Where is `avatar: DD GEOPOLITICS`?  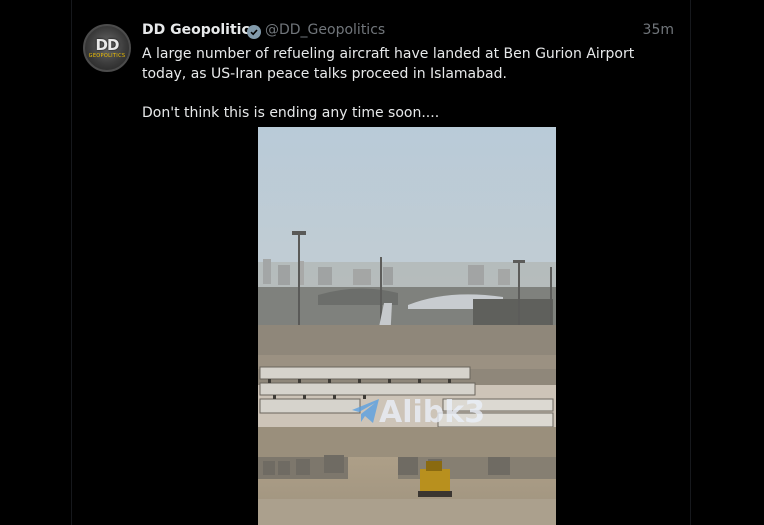 avatar: DD GEOPOLITICS is located at coordinates (107, 48).